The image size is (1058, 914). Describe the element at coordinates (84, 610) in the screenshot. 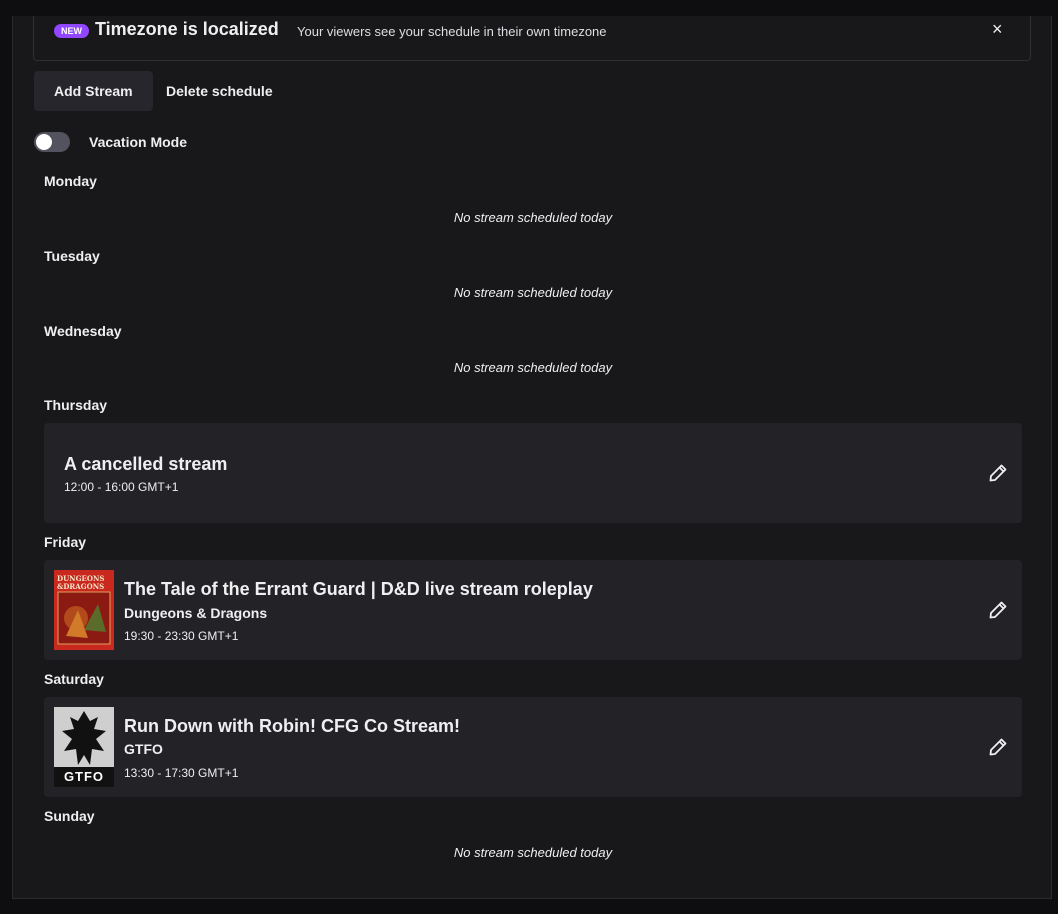

I see `dnd-game-thumbnail: DUNGEONS &DRAGONS` at that location.